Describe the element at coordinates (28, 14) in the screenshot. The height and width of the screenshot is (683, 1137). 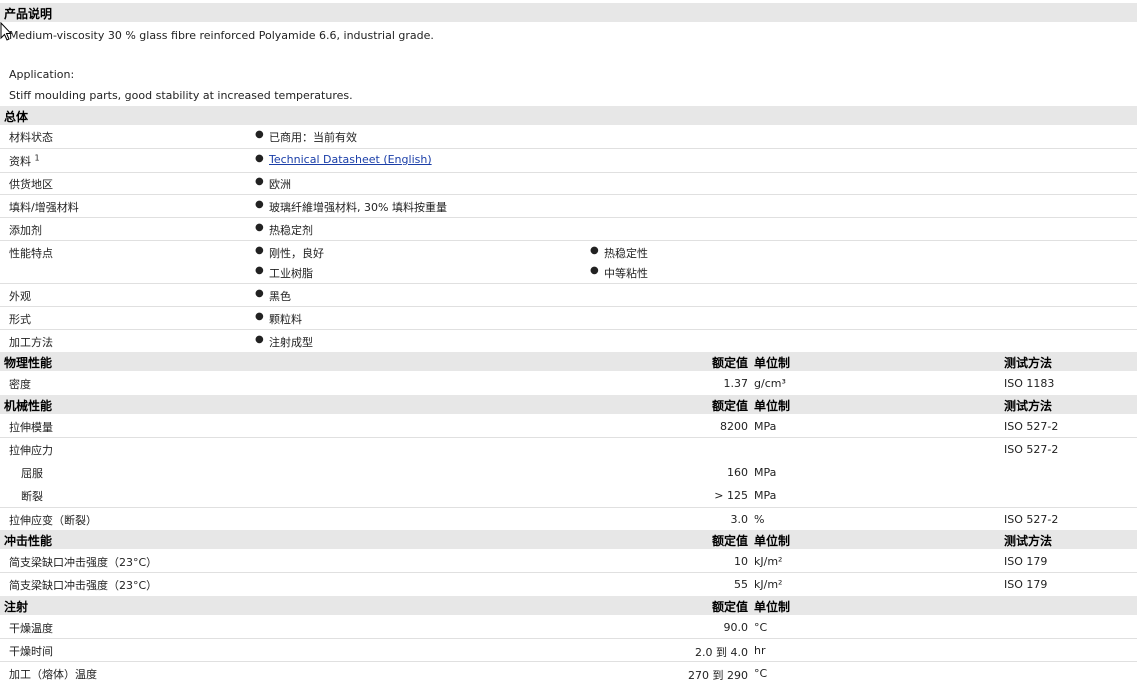
I see `section-title: 产品说明` at that location.